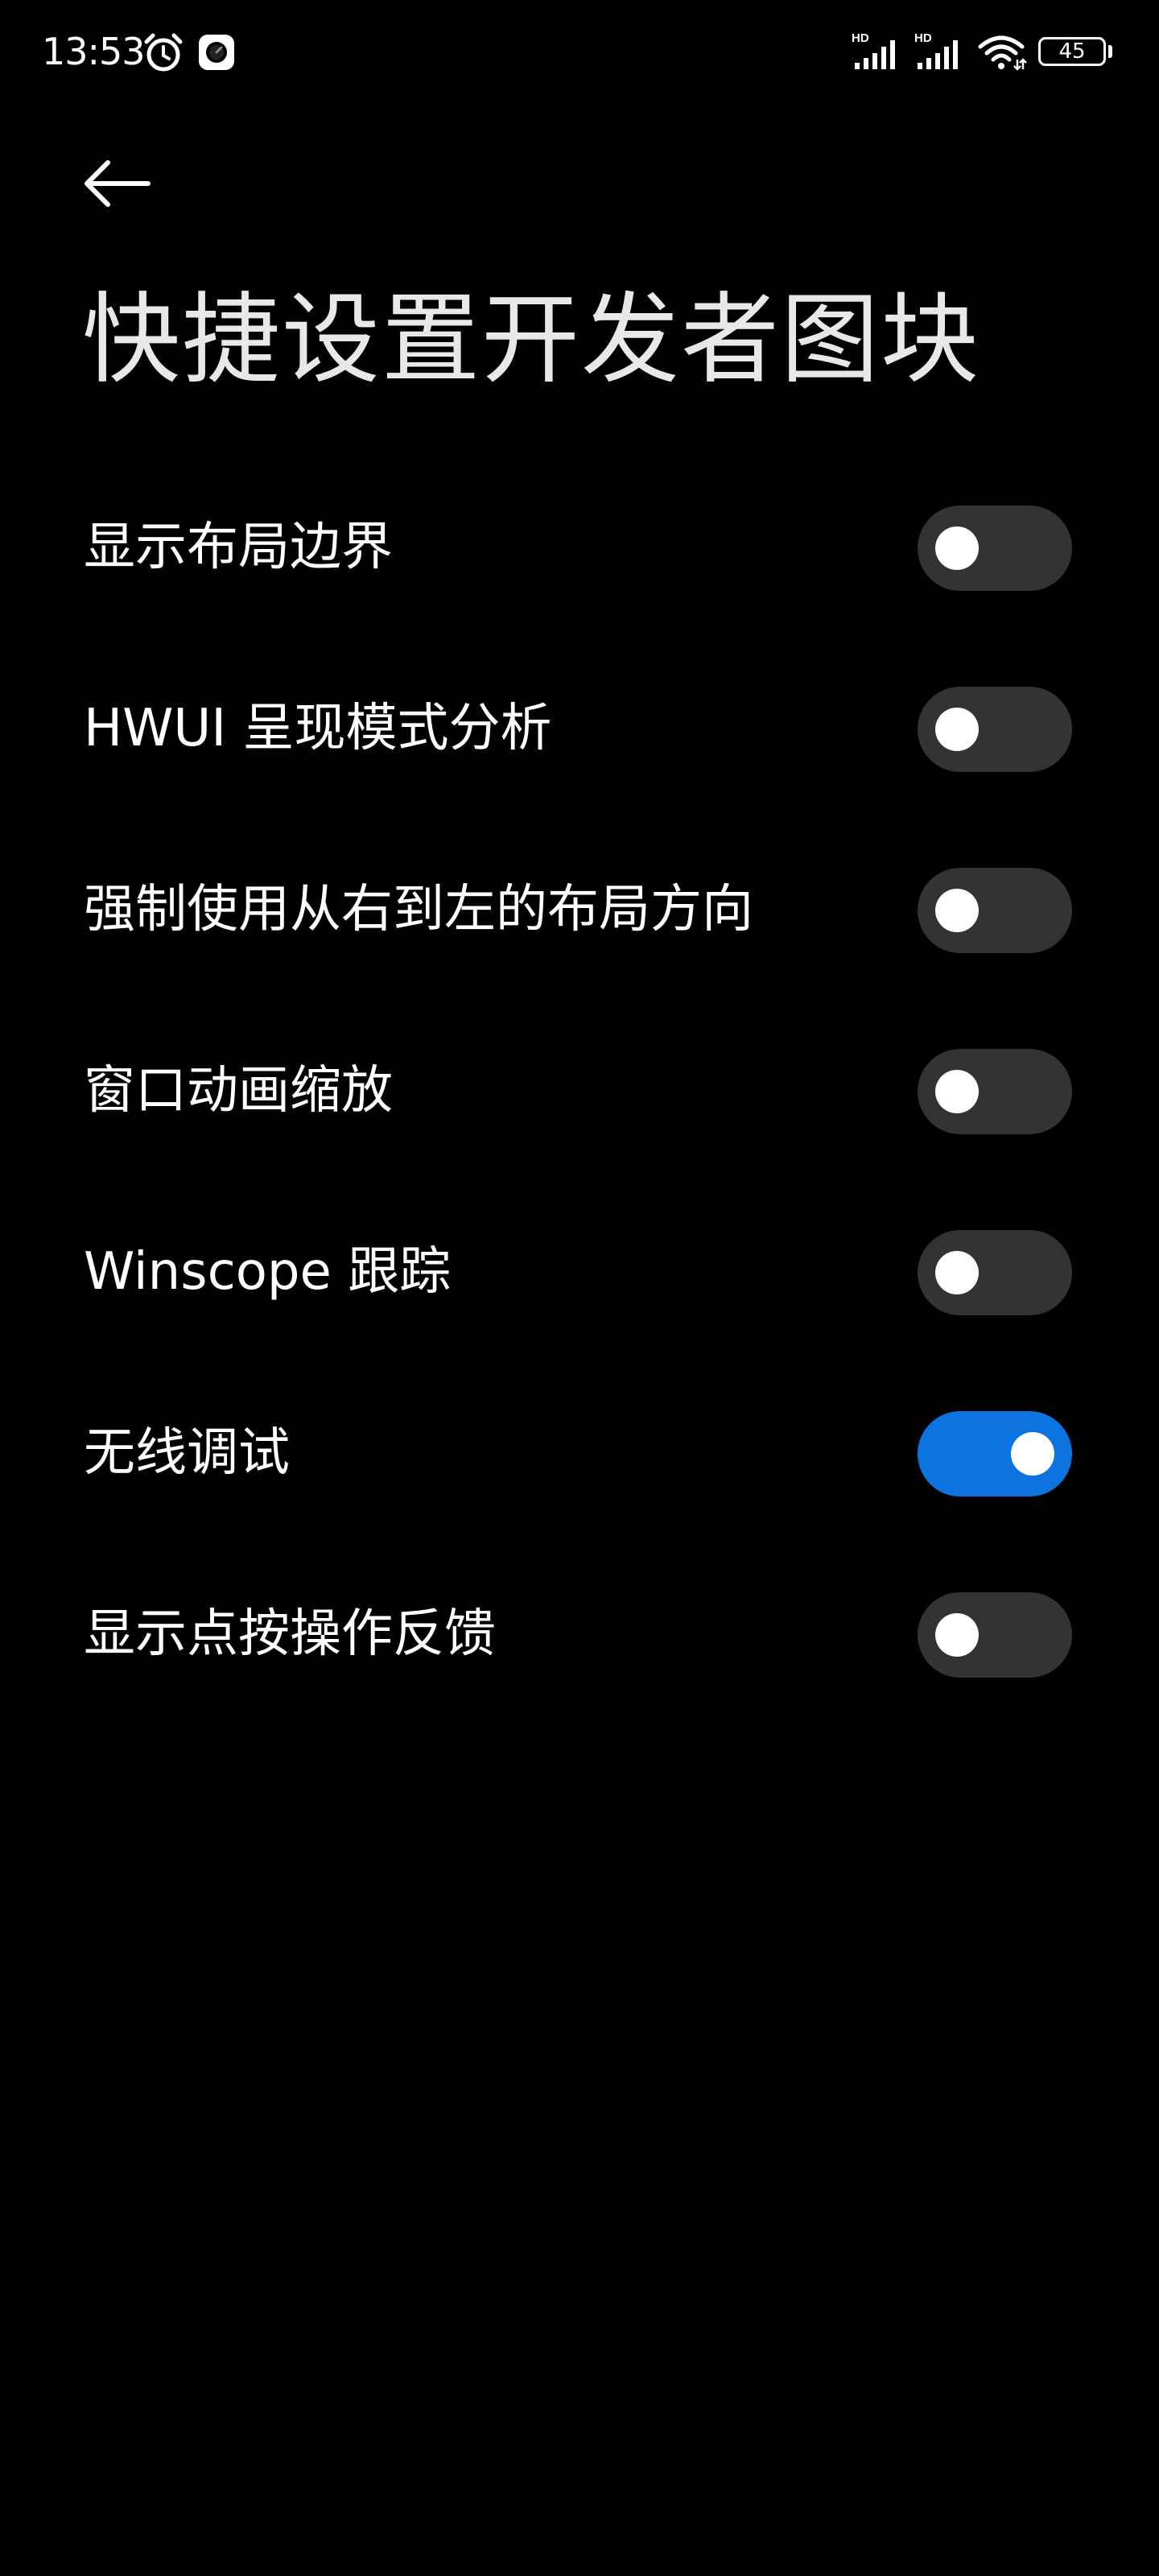  I want to click on setting-row-show-layout-bounds: 显示布局边界, so click(579, 557).